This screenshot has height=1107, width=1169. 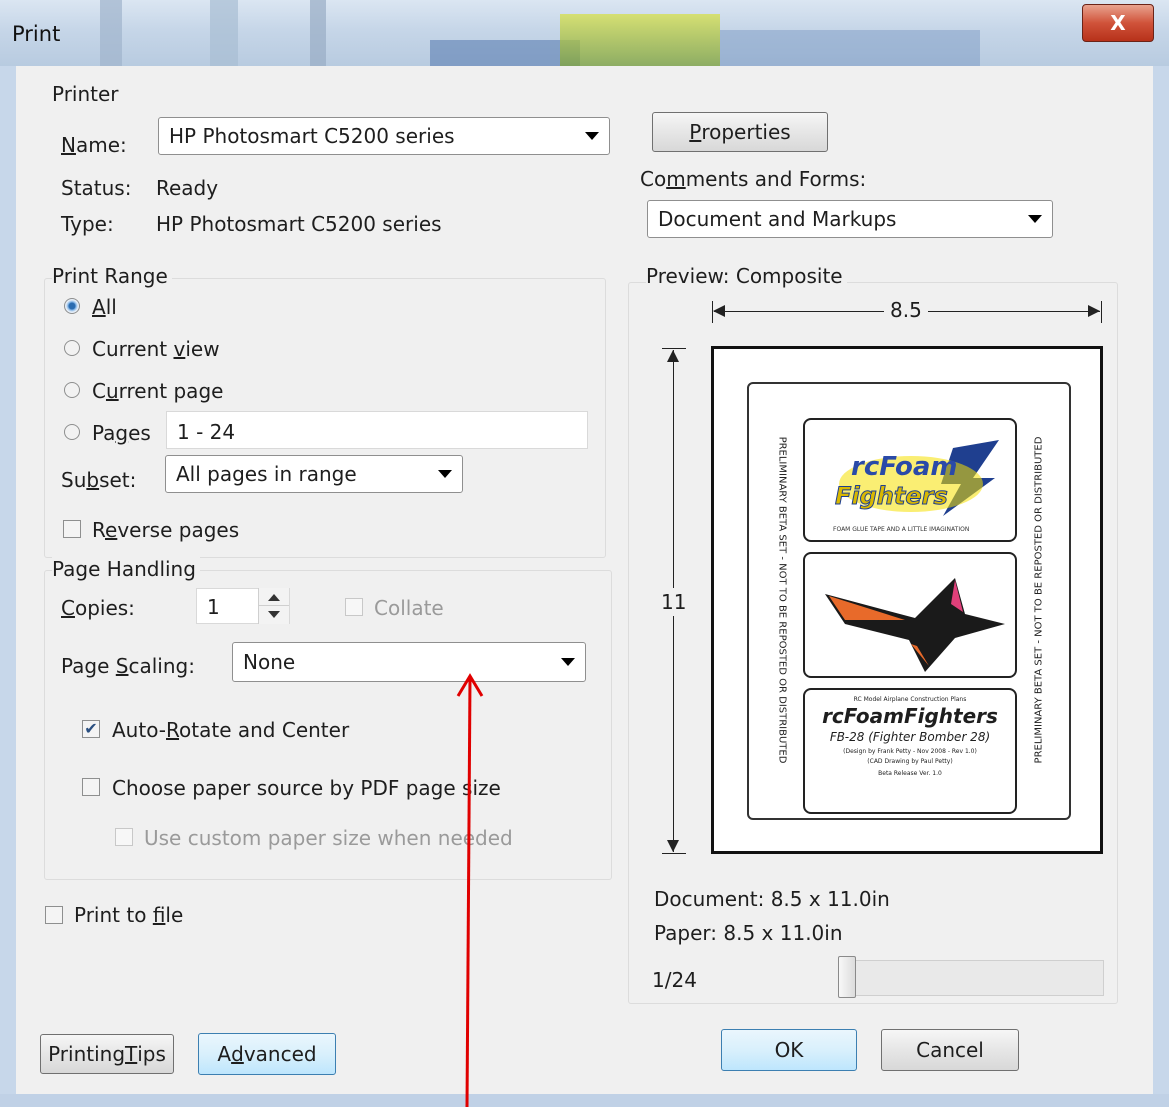 What do you see at coordinates (910, 699) in the screenshot?
I see `preview-header-small: RC Model Airplane Construction Plans` at bounding box center [910, 699].